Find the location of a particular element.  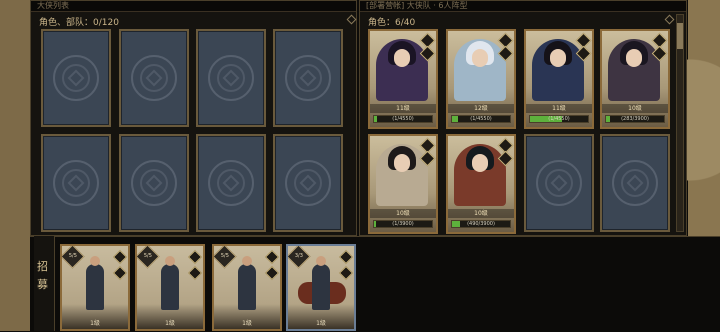

hero-level: 12级 is located at coordinates (481, 108).